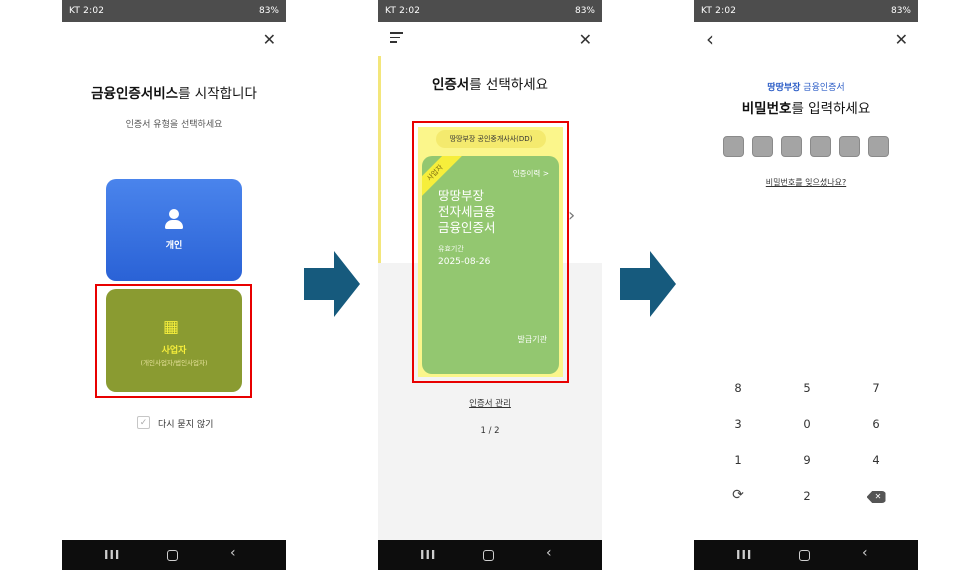  I want to click on keypad-key: 4, so click(876, 460).